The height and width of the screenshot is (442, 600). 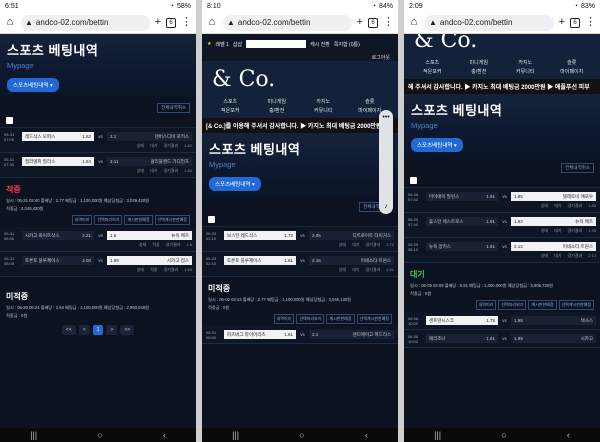 I want to click on away-team: 1.93 뉴욕 메츠, so click(x=553, y=221).